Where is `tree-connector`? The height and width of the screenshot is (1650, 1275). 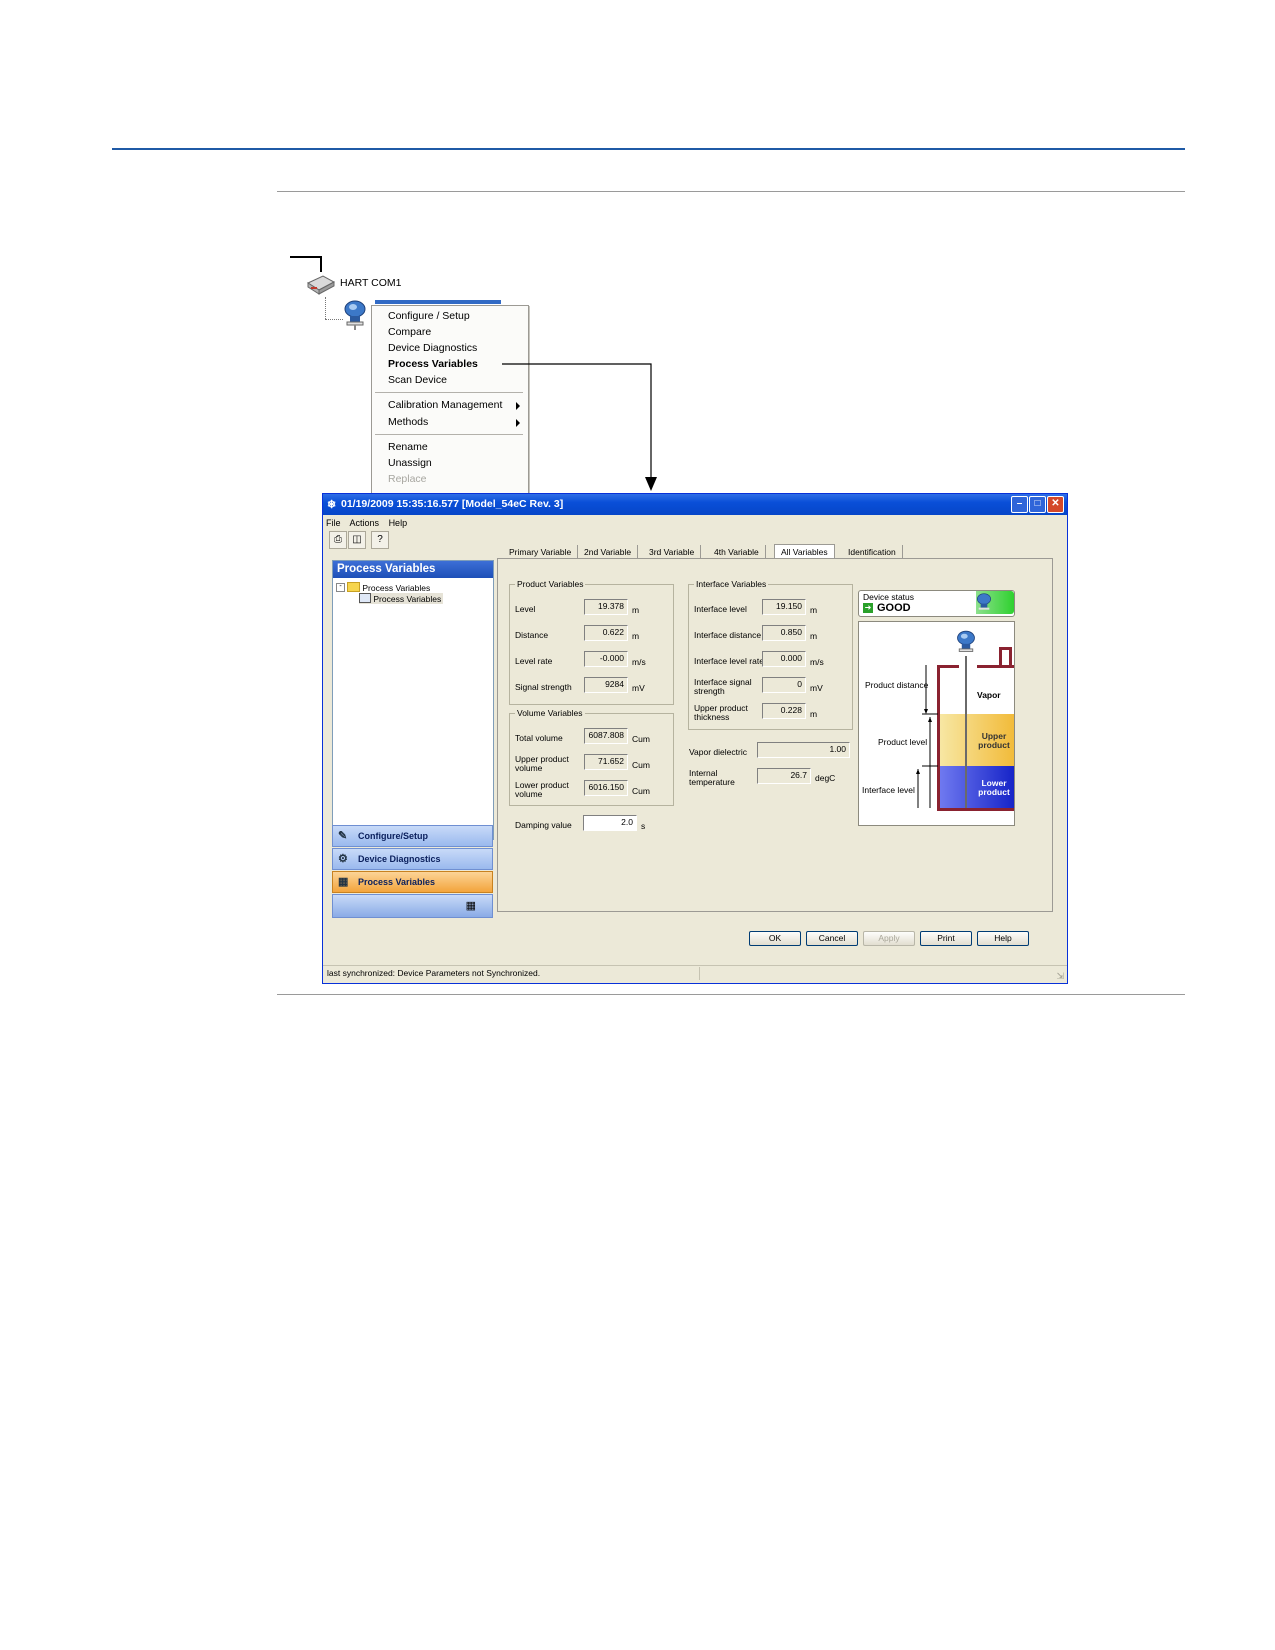
tree-connector is located at coordinates (305, 257).